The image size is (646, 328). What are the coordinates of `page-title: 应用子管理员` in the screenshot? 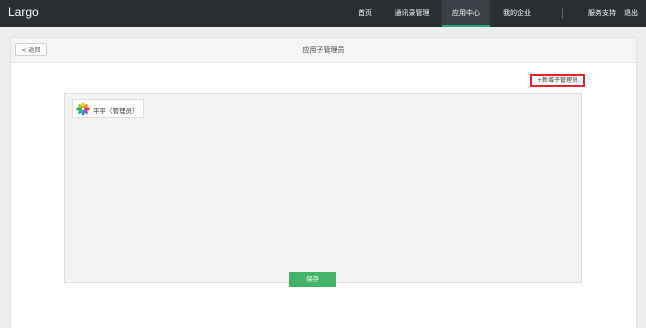 It's located at (323, 50).